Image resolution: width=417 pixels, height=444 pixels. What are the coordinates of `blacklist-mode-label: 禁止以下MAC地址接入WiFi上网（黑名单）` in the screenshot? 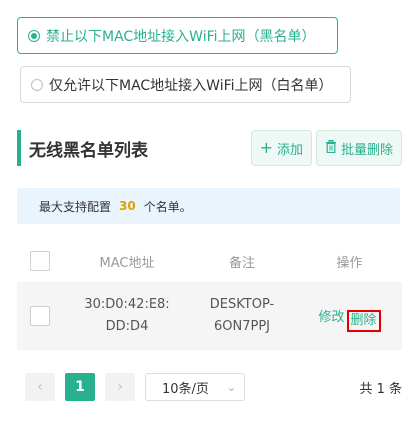 It's located at (181, 36).